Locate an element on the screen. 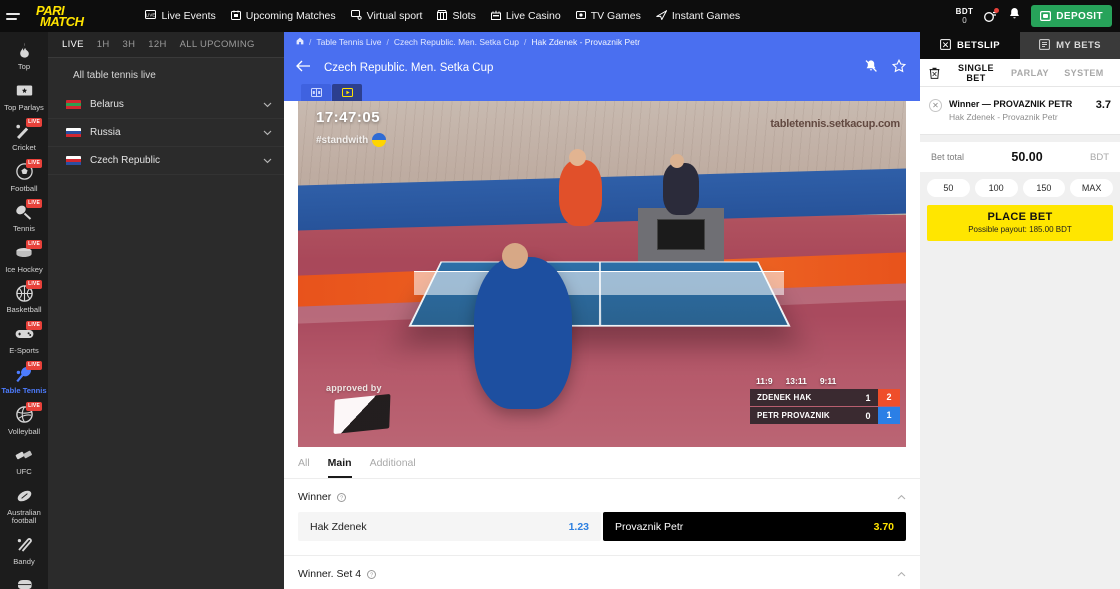 This screenshot has width=1120, height=589. video-standwith-overlay: #standwith is located at coordinates (351, 140).